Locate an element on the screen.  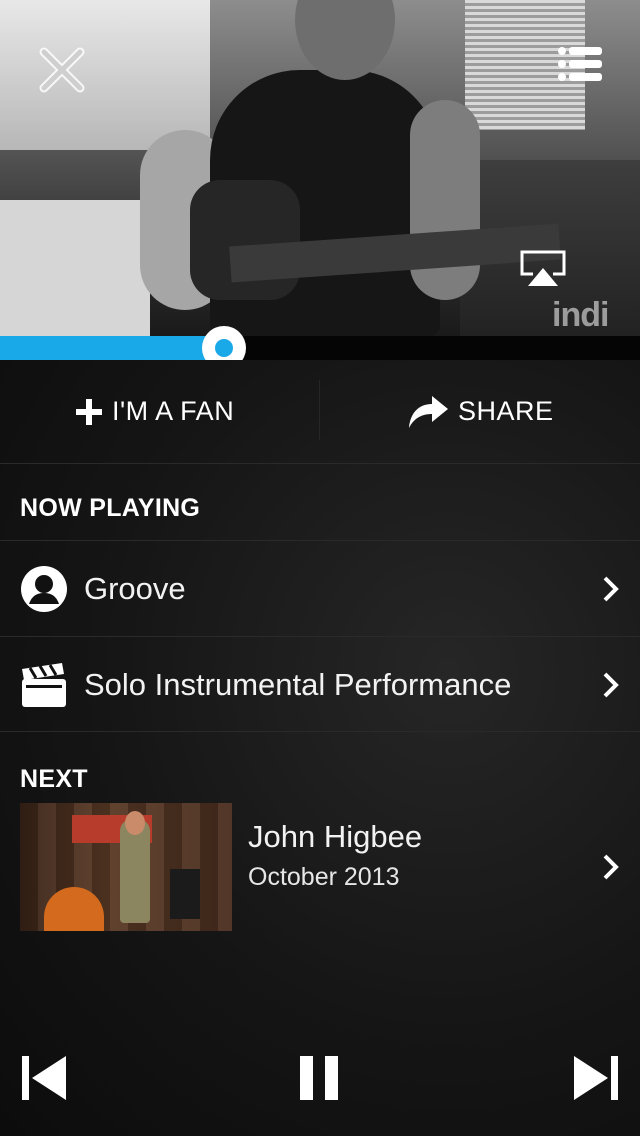
now-playing-artist-label: Groove is located at coordinates (135, 588).